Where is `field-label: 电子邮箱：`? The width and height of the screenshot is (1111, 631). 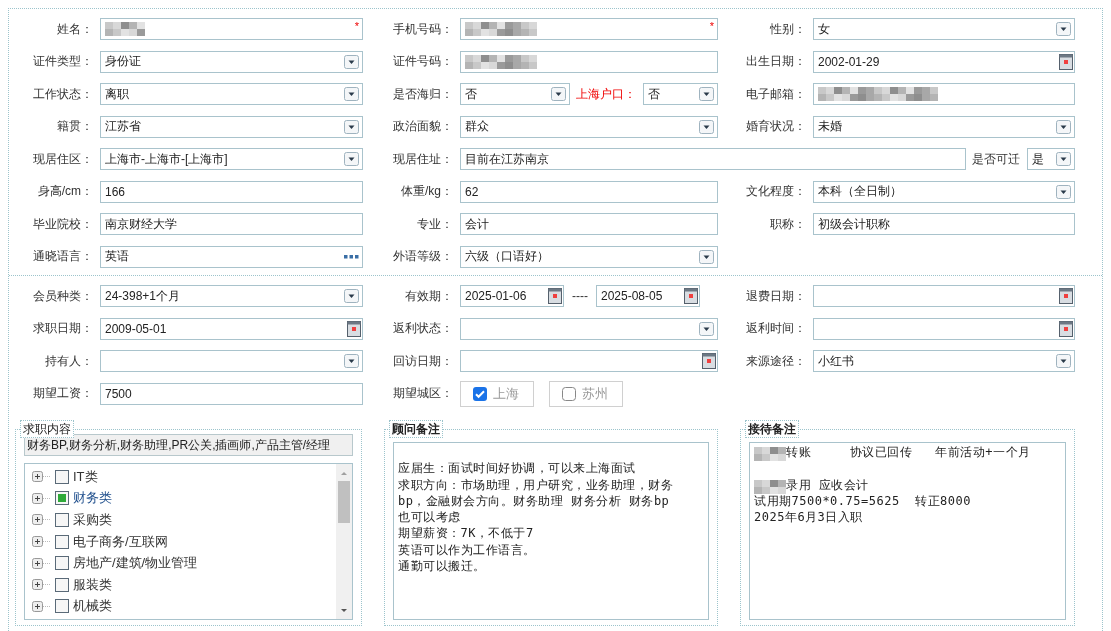 field-label: 电子邮箱： is located at coordinates (775, 94).